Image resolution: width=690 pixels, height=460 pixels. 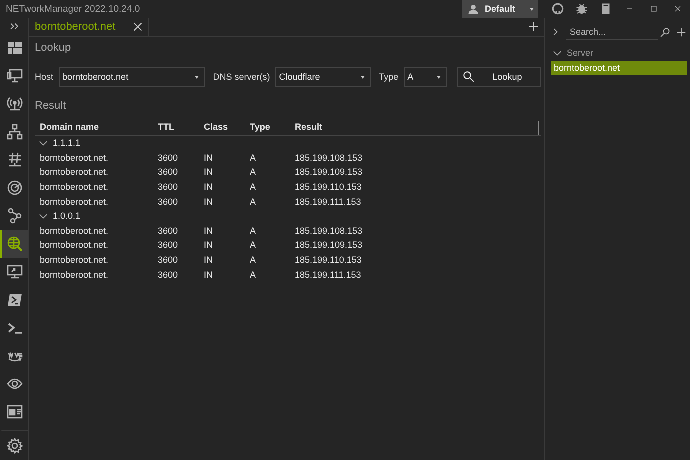 What do you see at coordinates (582, 9) in the screenshot?
I see `bug-icon` at bounding box center [582, 9].